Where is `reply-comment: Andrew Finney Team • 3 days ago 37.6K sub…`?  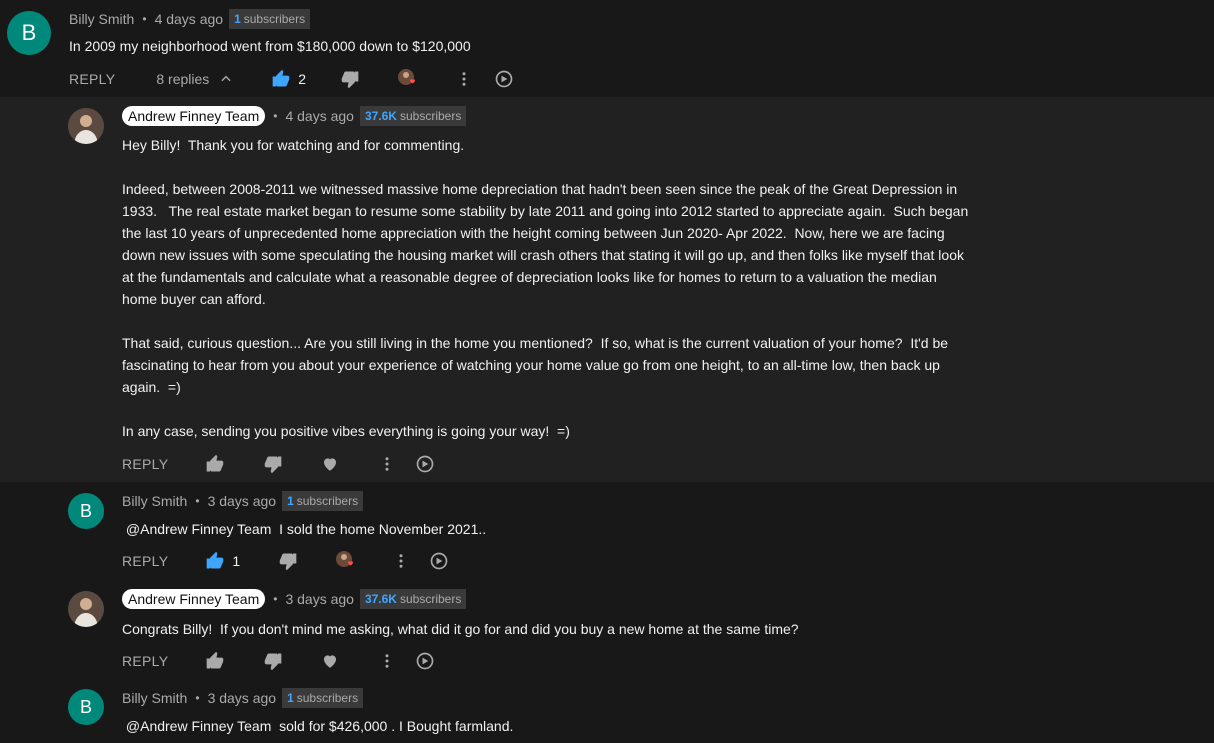 reply-comment: Andrew Finney Team • 3 days ago 37.6K sub… is located at coordinates (607, 632).